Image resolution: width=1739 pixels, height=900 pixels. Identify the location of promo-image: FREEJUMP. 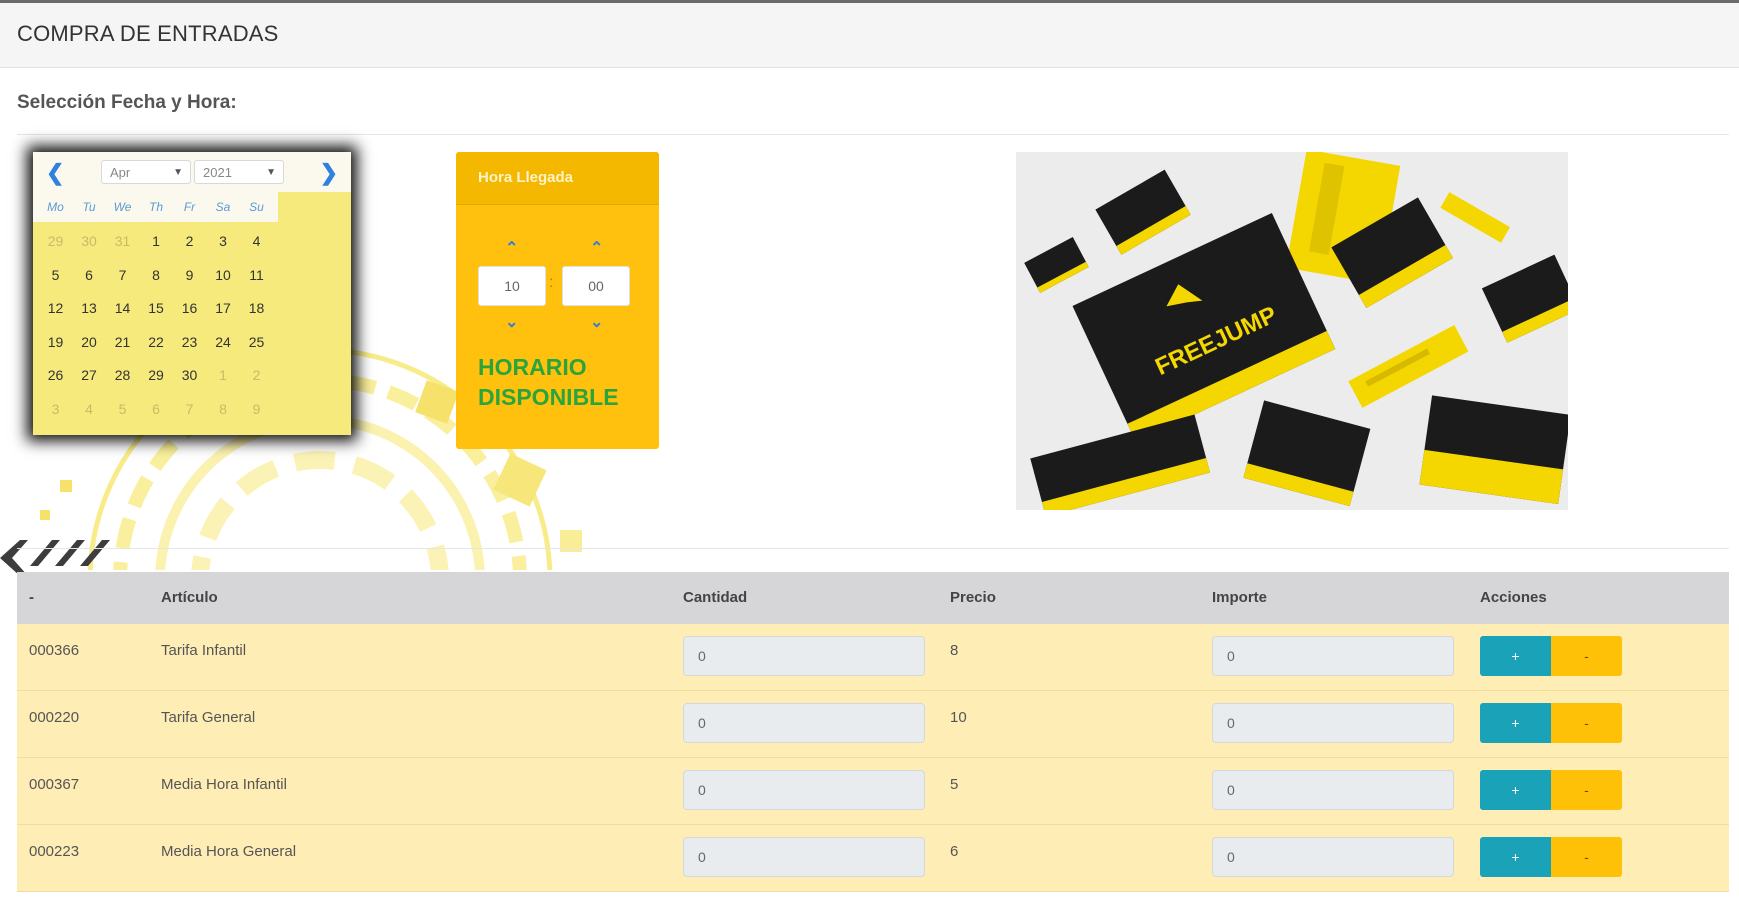
(1292, 331).